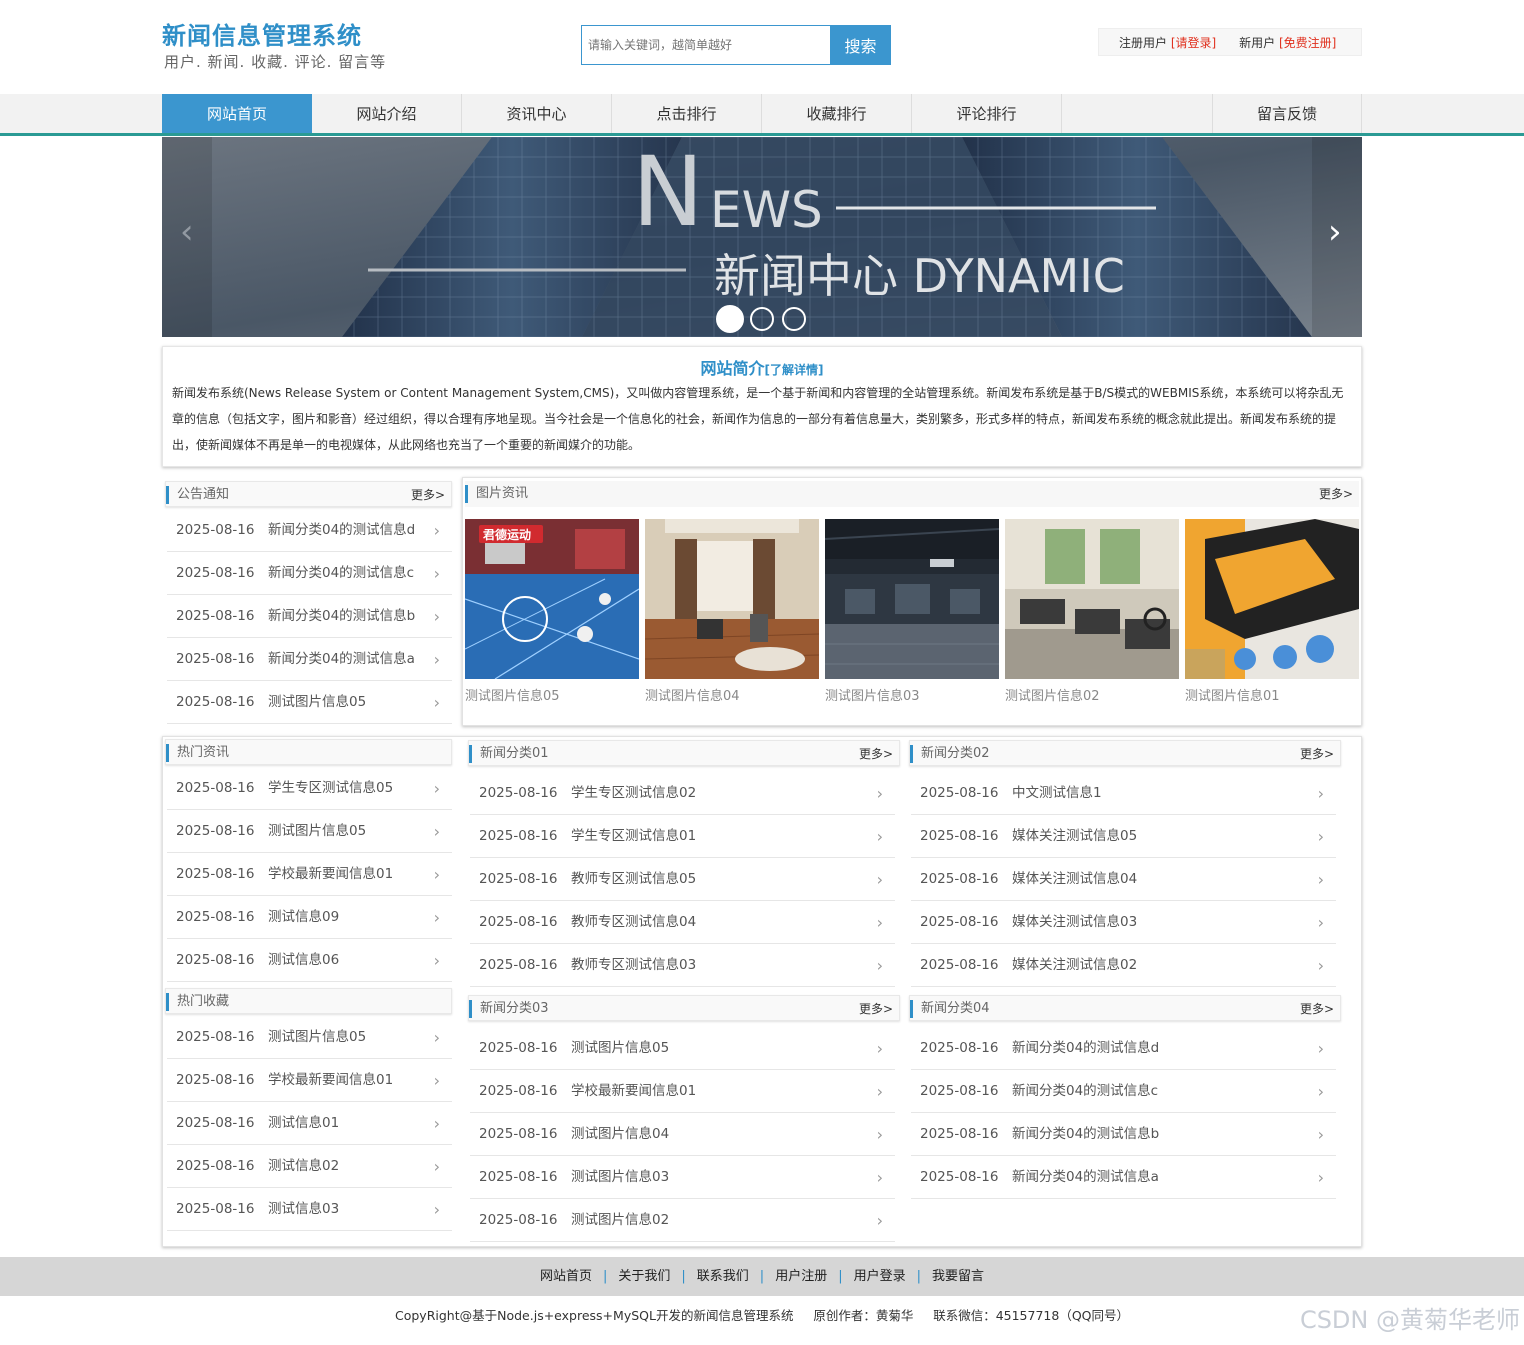 This screenshot has width=1524, height=1345. Describe the element at coordinates (912, 694) in the screenshot. I see `picture-caption: 测试图片信息03` at that location.